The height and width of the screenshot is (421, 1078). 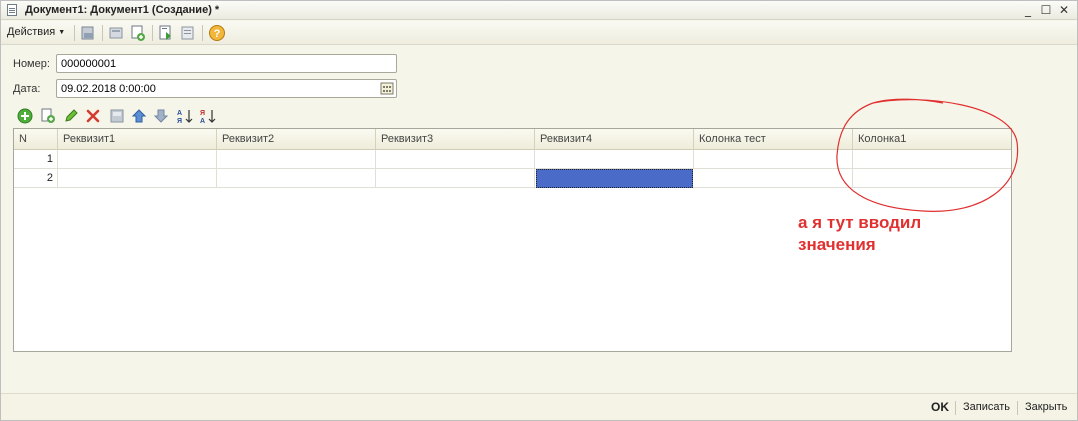 What do you see at coordinates (27, 89) in the screenshot?
I see `date-label: Дата:` at bounding box center [27, 89].